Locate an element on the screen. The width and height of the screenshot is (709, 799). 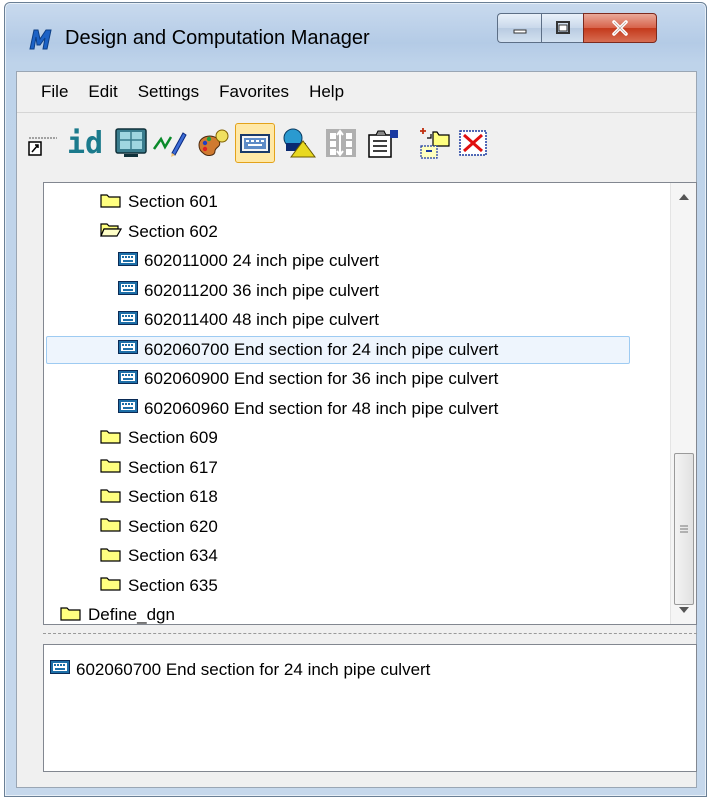
tree-item-label: 602011000 24 inch pipe culvert is located at coordinates (262, 260).